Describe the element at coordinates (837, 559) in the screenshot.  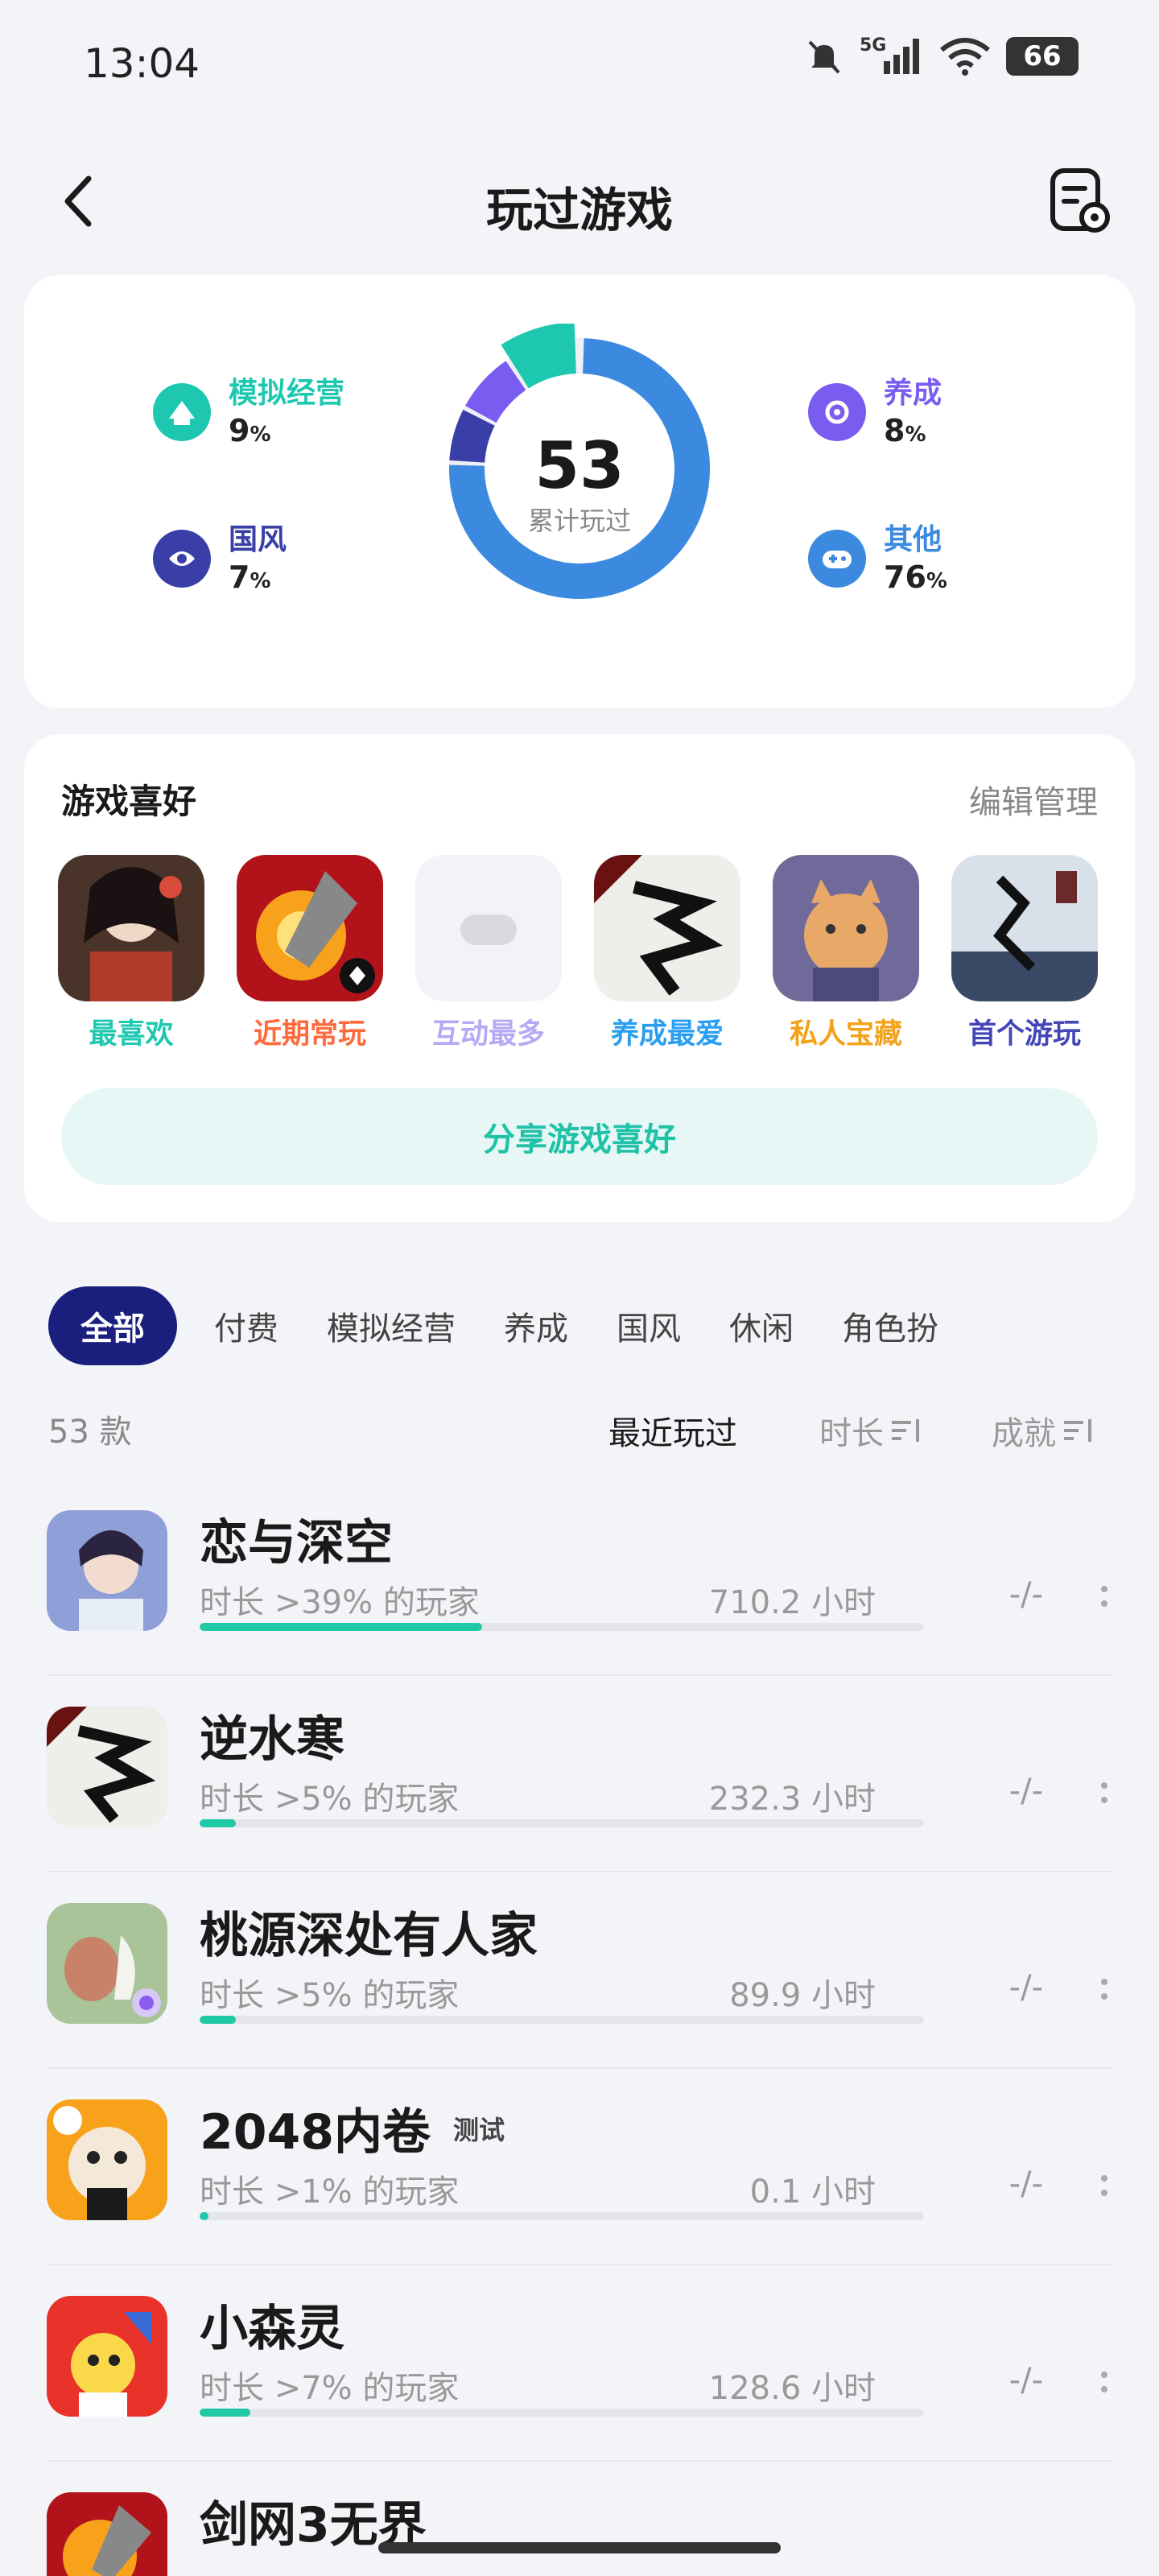
I see `gamepad-icon` at that location.